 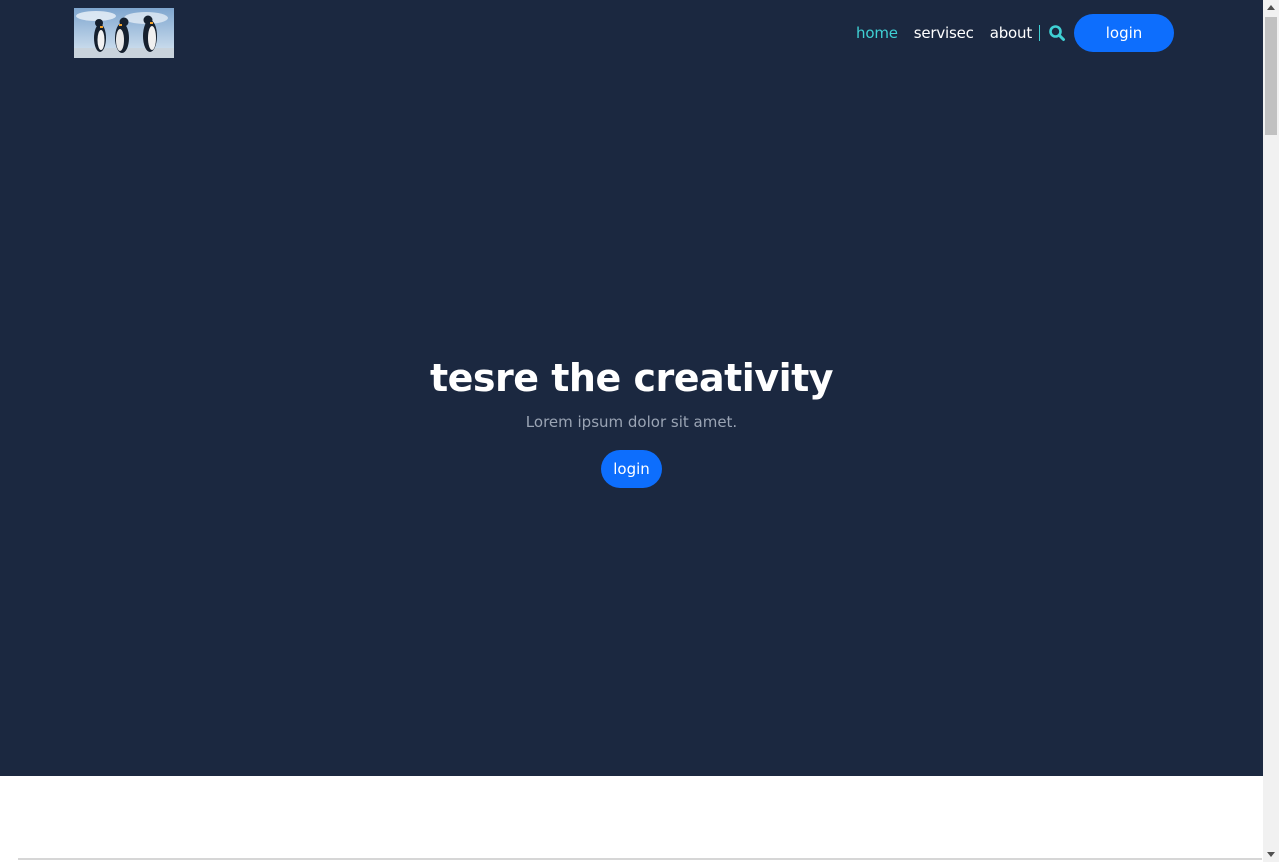 I want to click on nav-divider, so click(x=1039, y=33).